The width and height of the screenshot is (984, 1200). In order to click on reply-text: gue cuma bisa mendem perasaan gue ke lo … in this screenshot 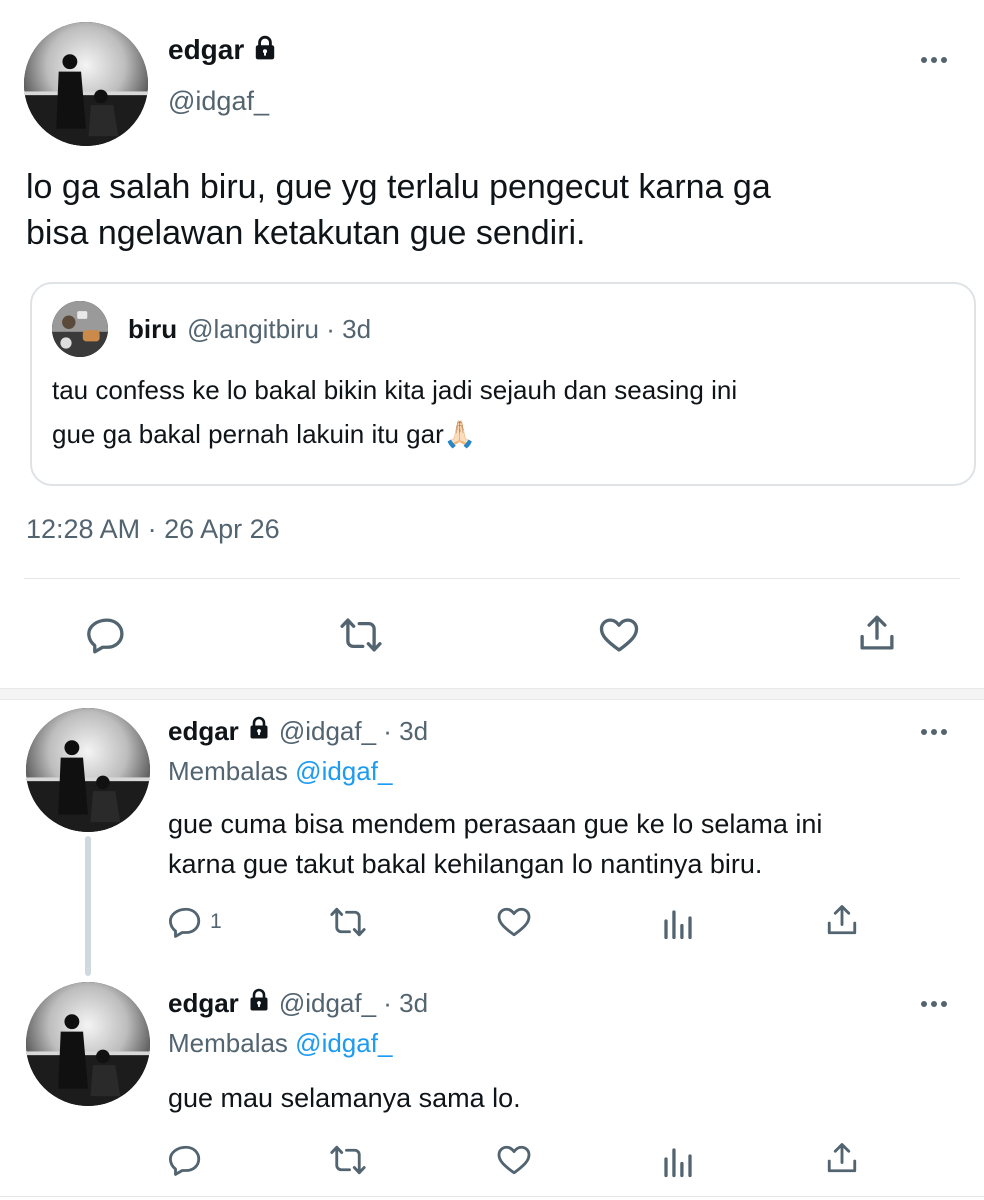, I will do `click(563, 844)`.